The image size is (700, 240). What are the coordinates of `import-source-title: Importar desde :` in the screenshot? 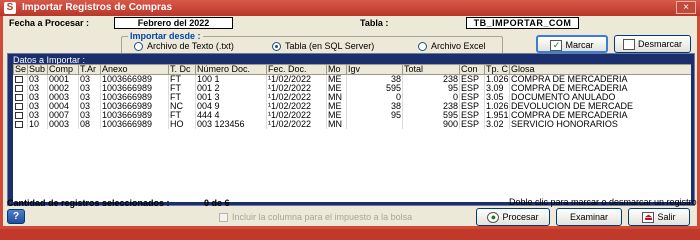 It's located at (165, 36).